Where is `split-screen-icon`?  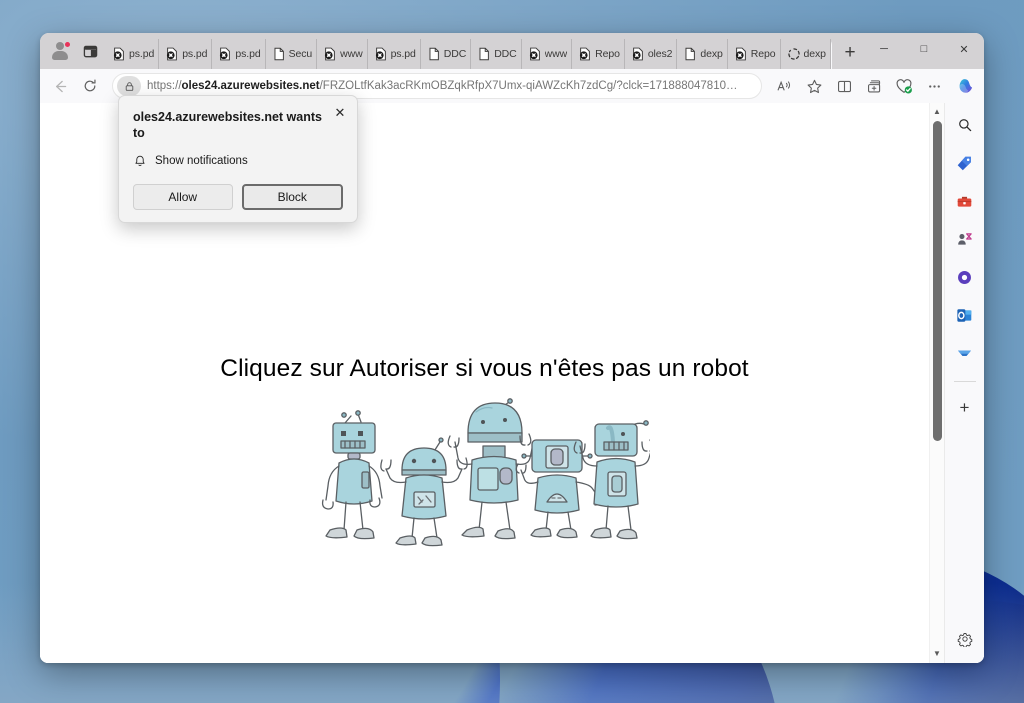
split-screen-icon is located at coordinates (844, 86).